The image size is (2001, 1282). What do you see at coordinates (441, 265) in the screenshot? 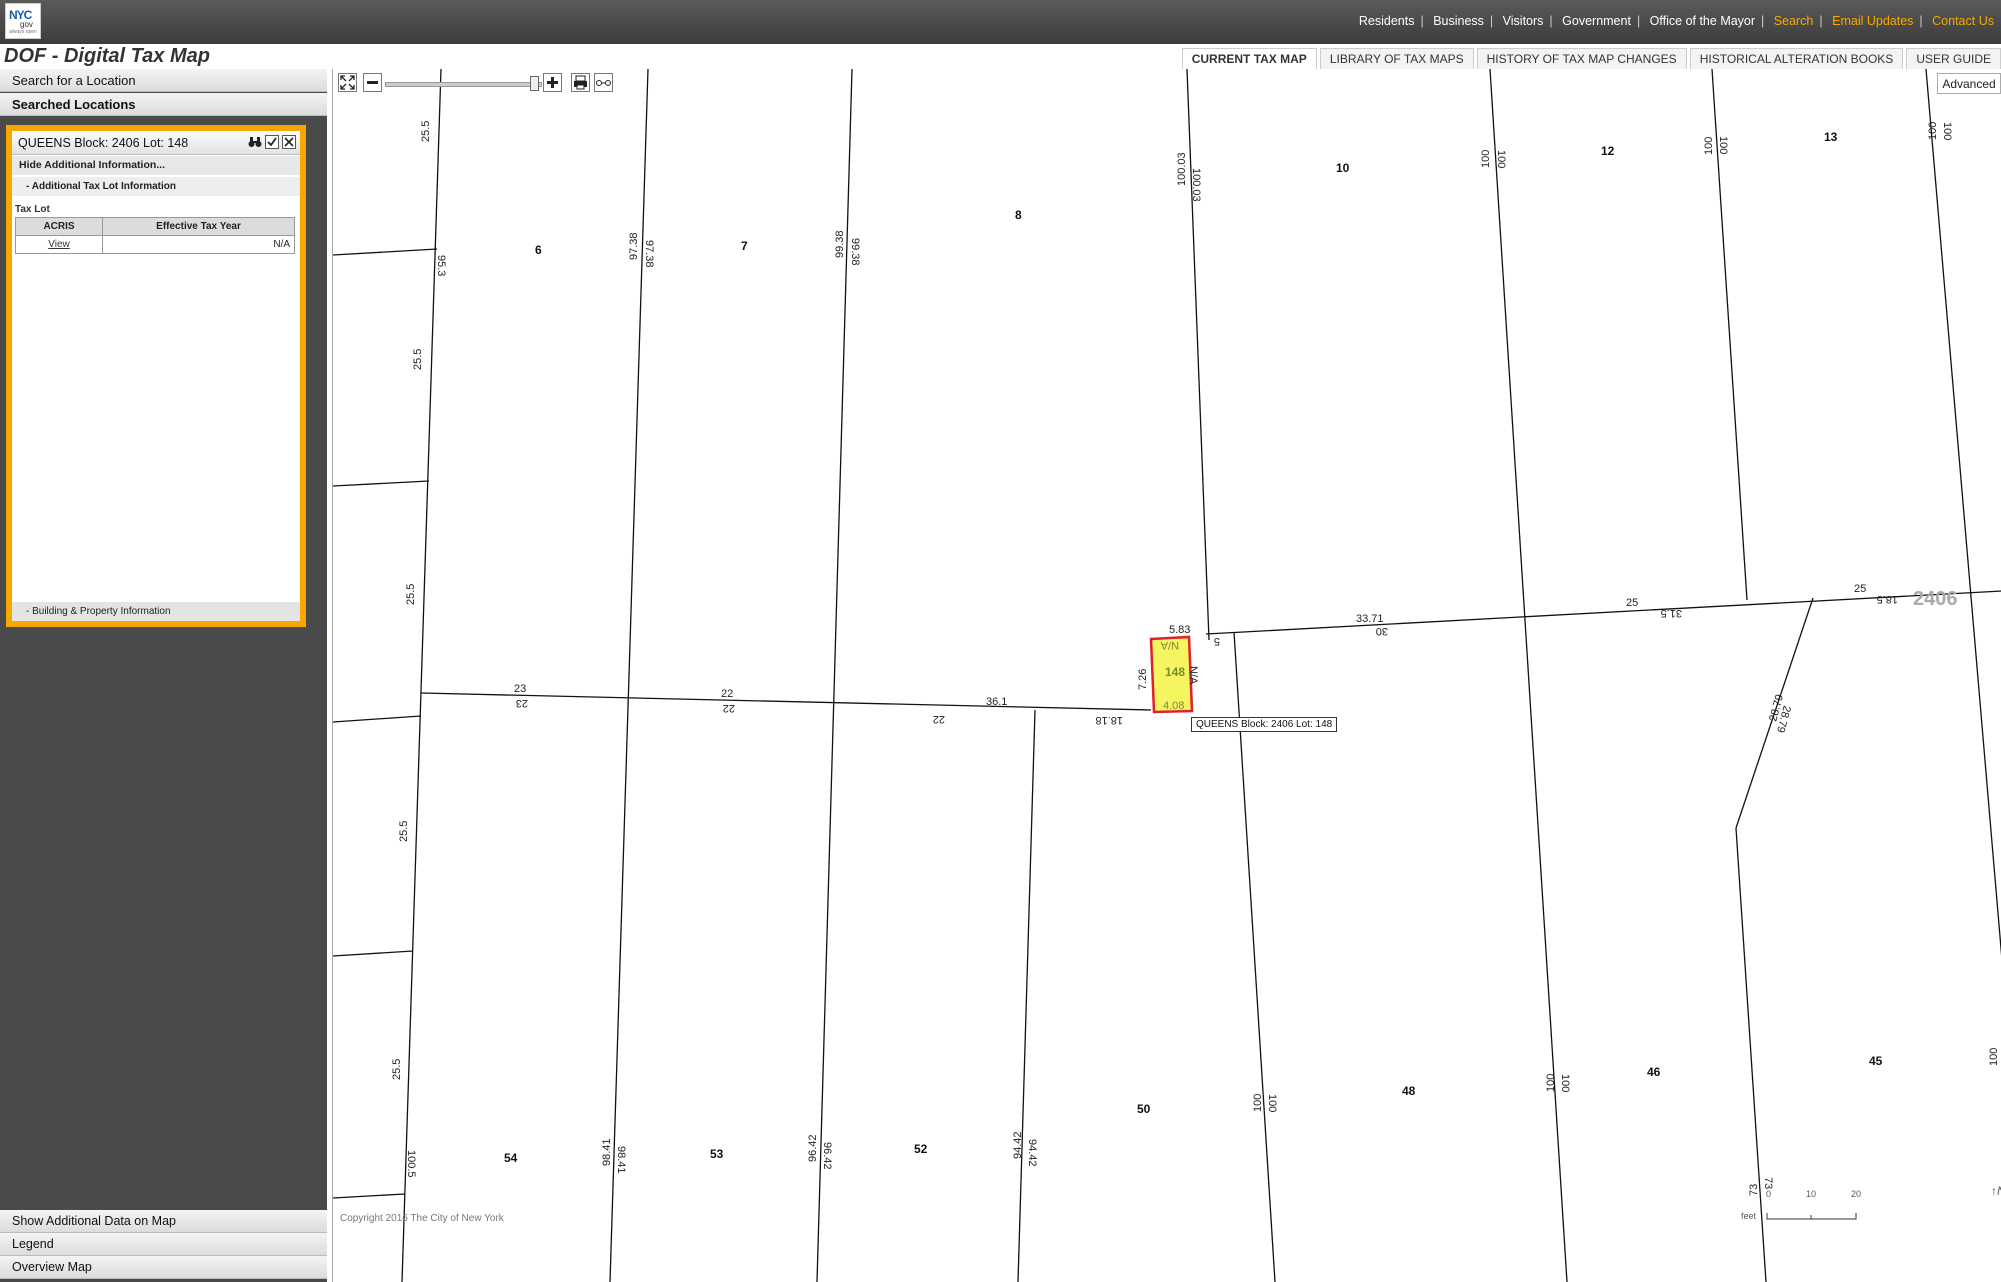
I see `svg-text: 95.3` at bounding box center [441, 265].